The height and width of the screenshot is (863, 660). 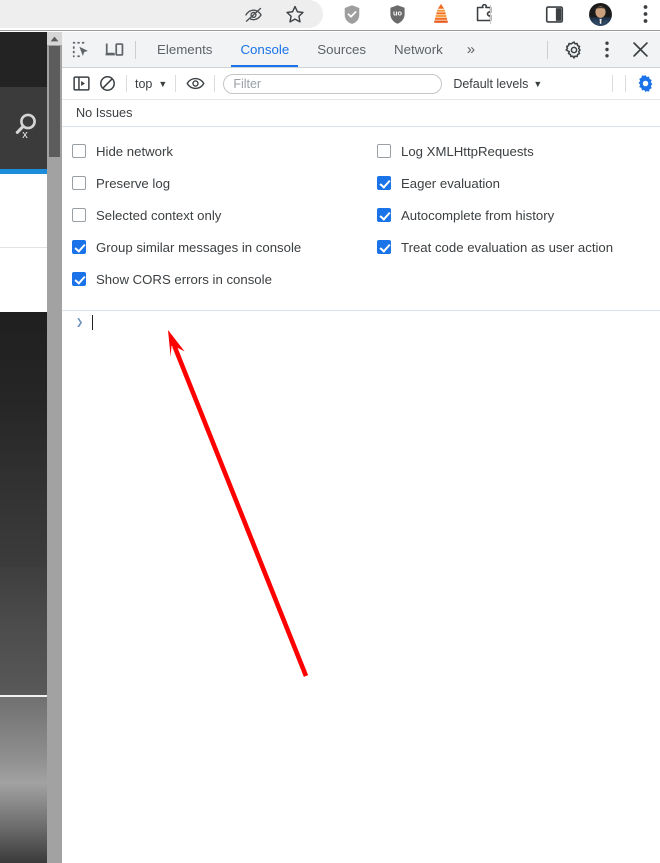 I want to click on page-region-dark-top, so click(x=23, y=59).